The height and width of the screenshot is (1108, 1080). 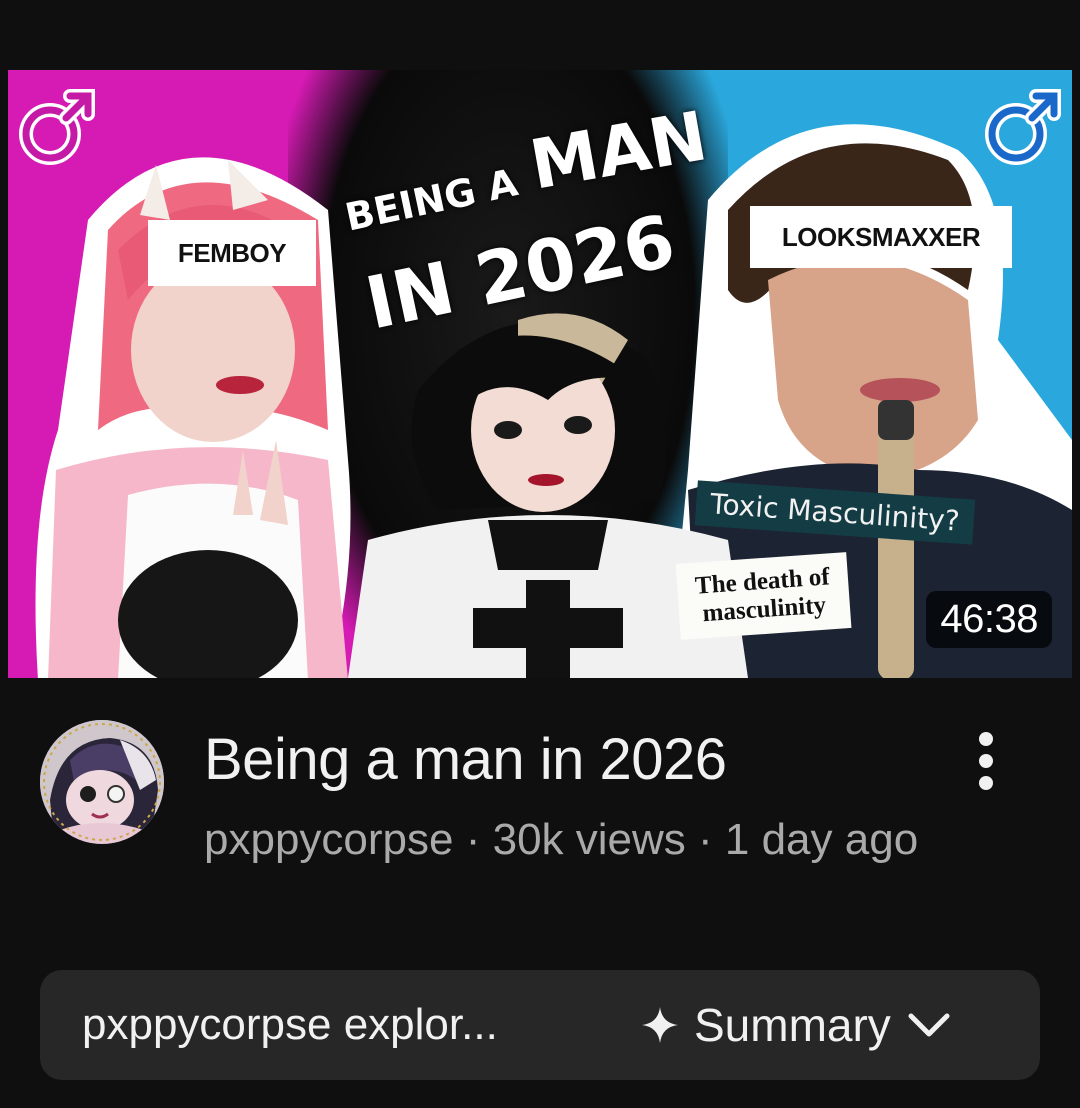 What do you see at coordinates (660, 1025) in the screenshot?
I see `sparkle-icon` at bounding box center [660, 1025].